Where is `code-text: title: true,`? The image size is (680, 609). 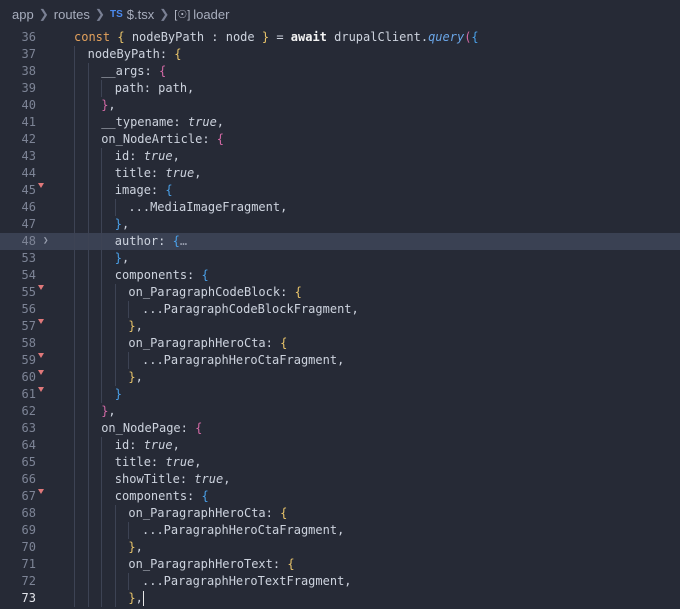 code-text: title: true, is located at coordinates (158, 173).